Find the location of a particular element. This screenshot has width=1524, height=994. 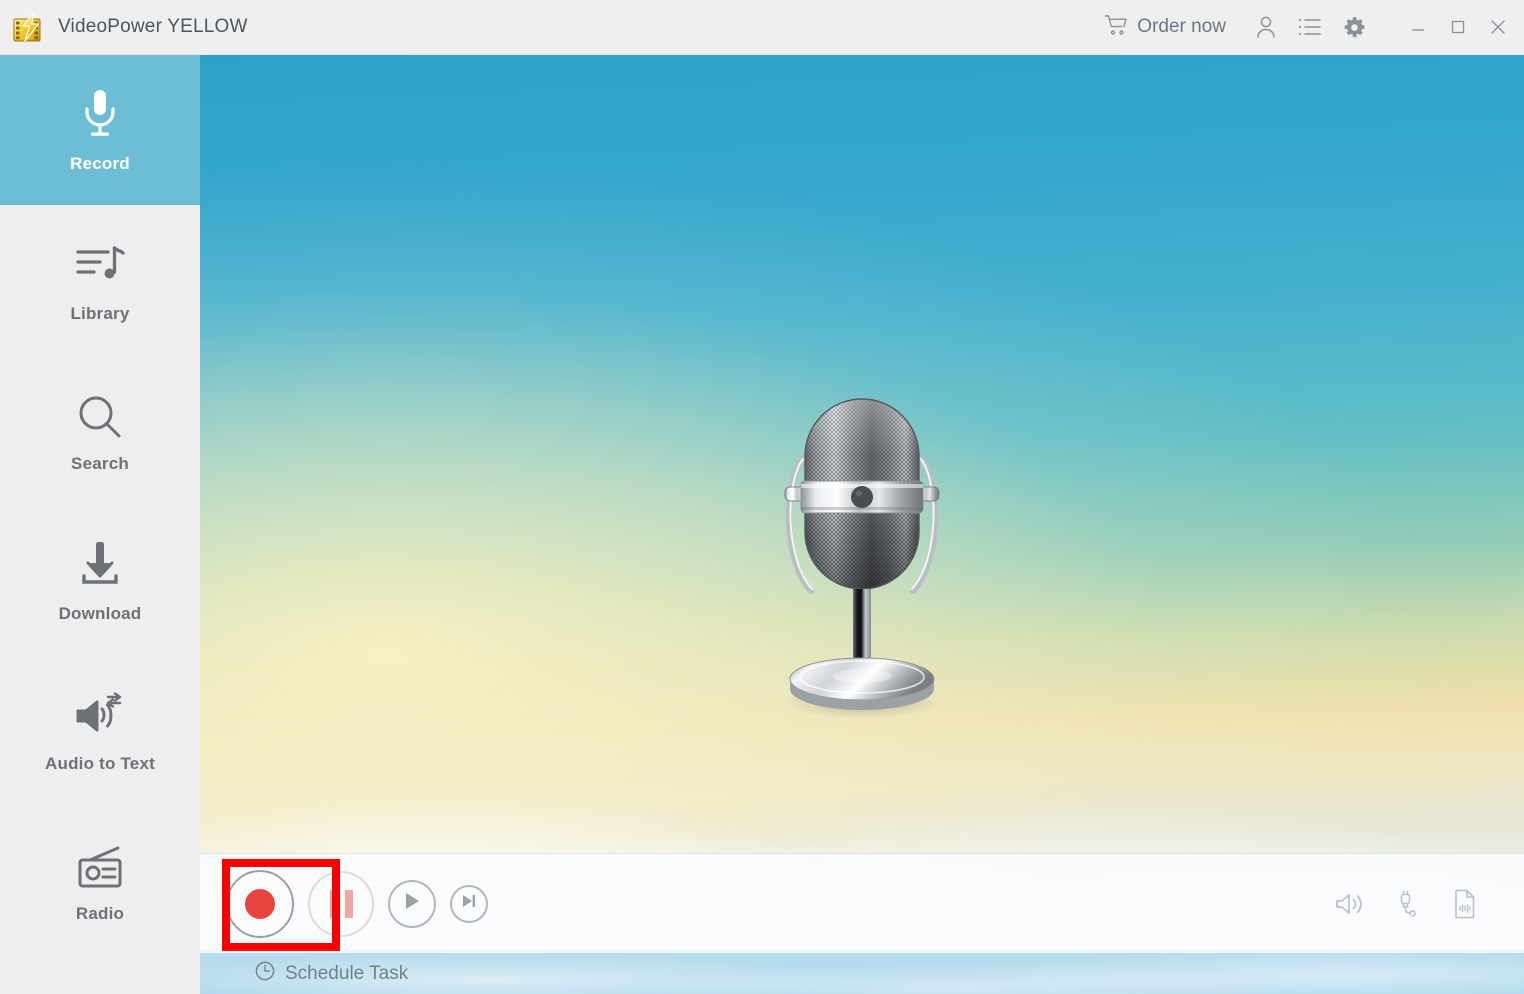

shopping-cart-icon is located at coordinates (1116, 27).